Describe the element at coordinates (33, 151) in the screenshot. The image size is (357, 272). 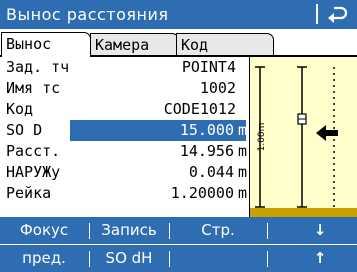
I see `field-label: Расст.` at that location.